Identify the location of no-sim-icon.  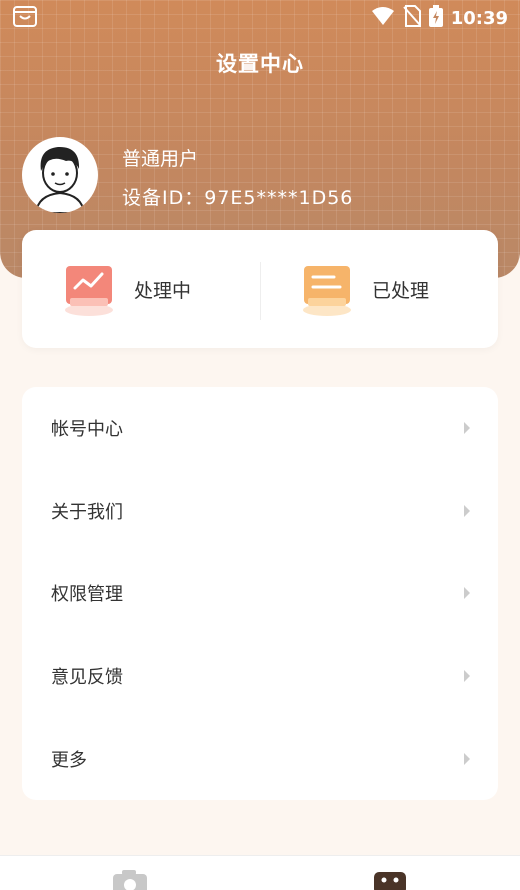
(411, 18).